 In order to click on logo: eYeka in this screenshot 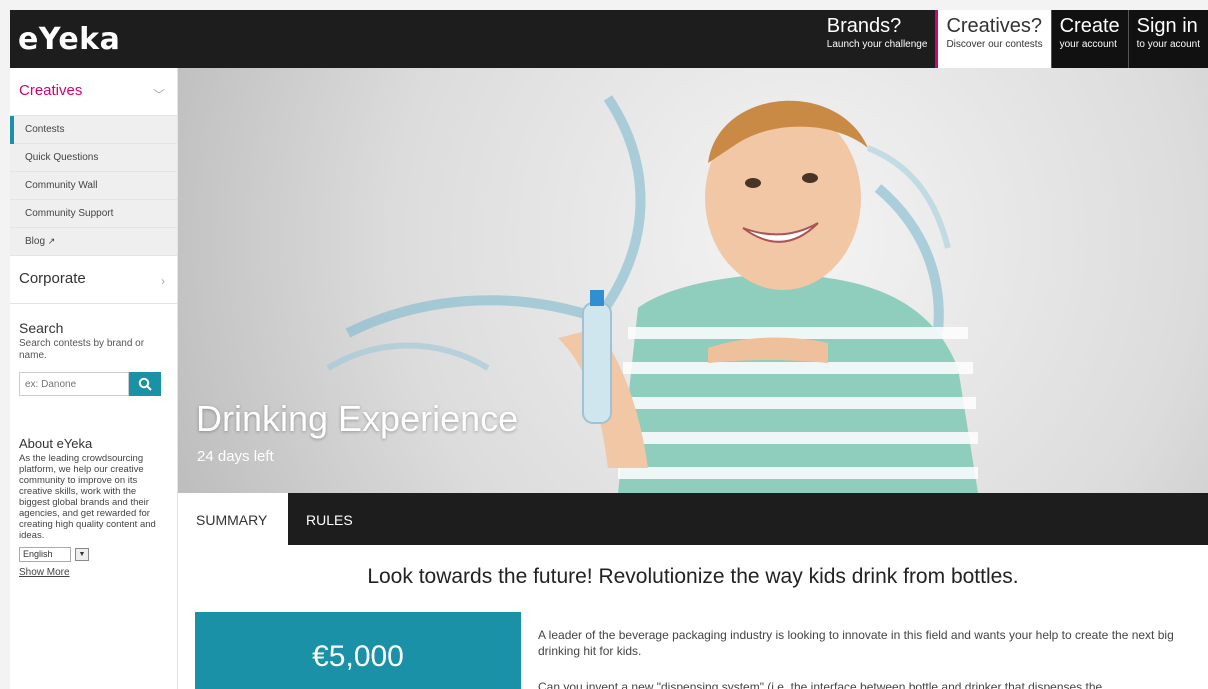, I will do `click(69, 39)`.